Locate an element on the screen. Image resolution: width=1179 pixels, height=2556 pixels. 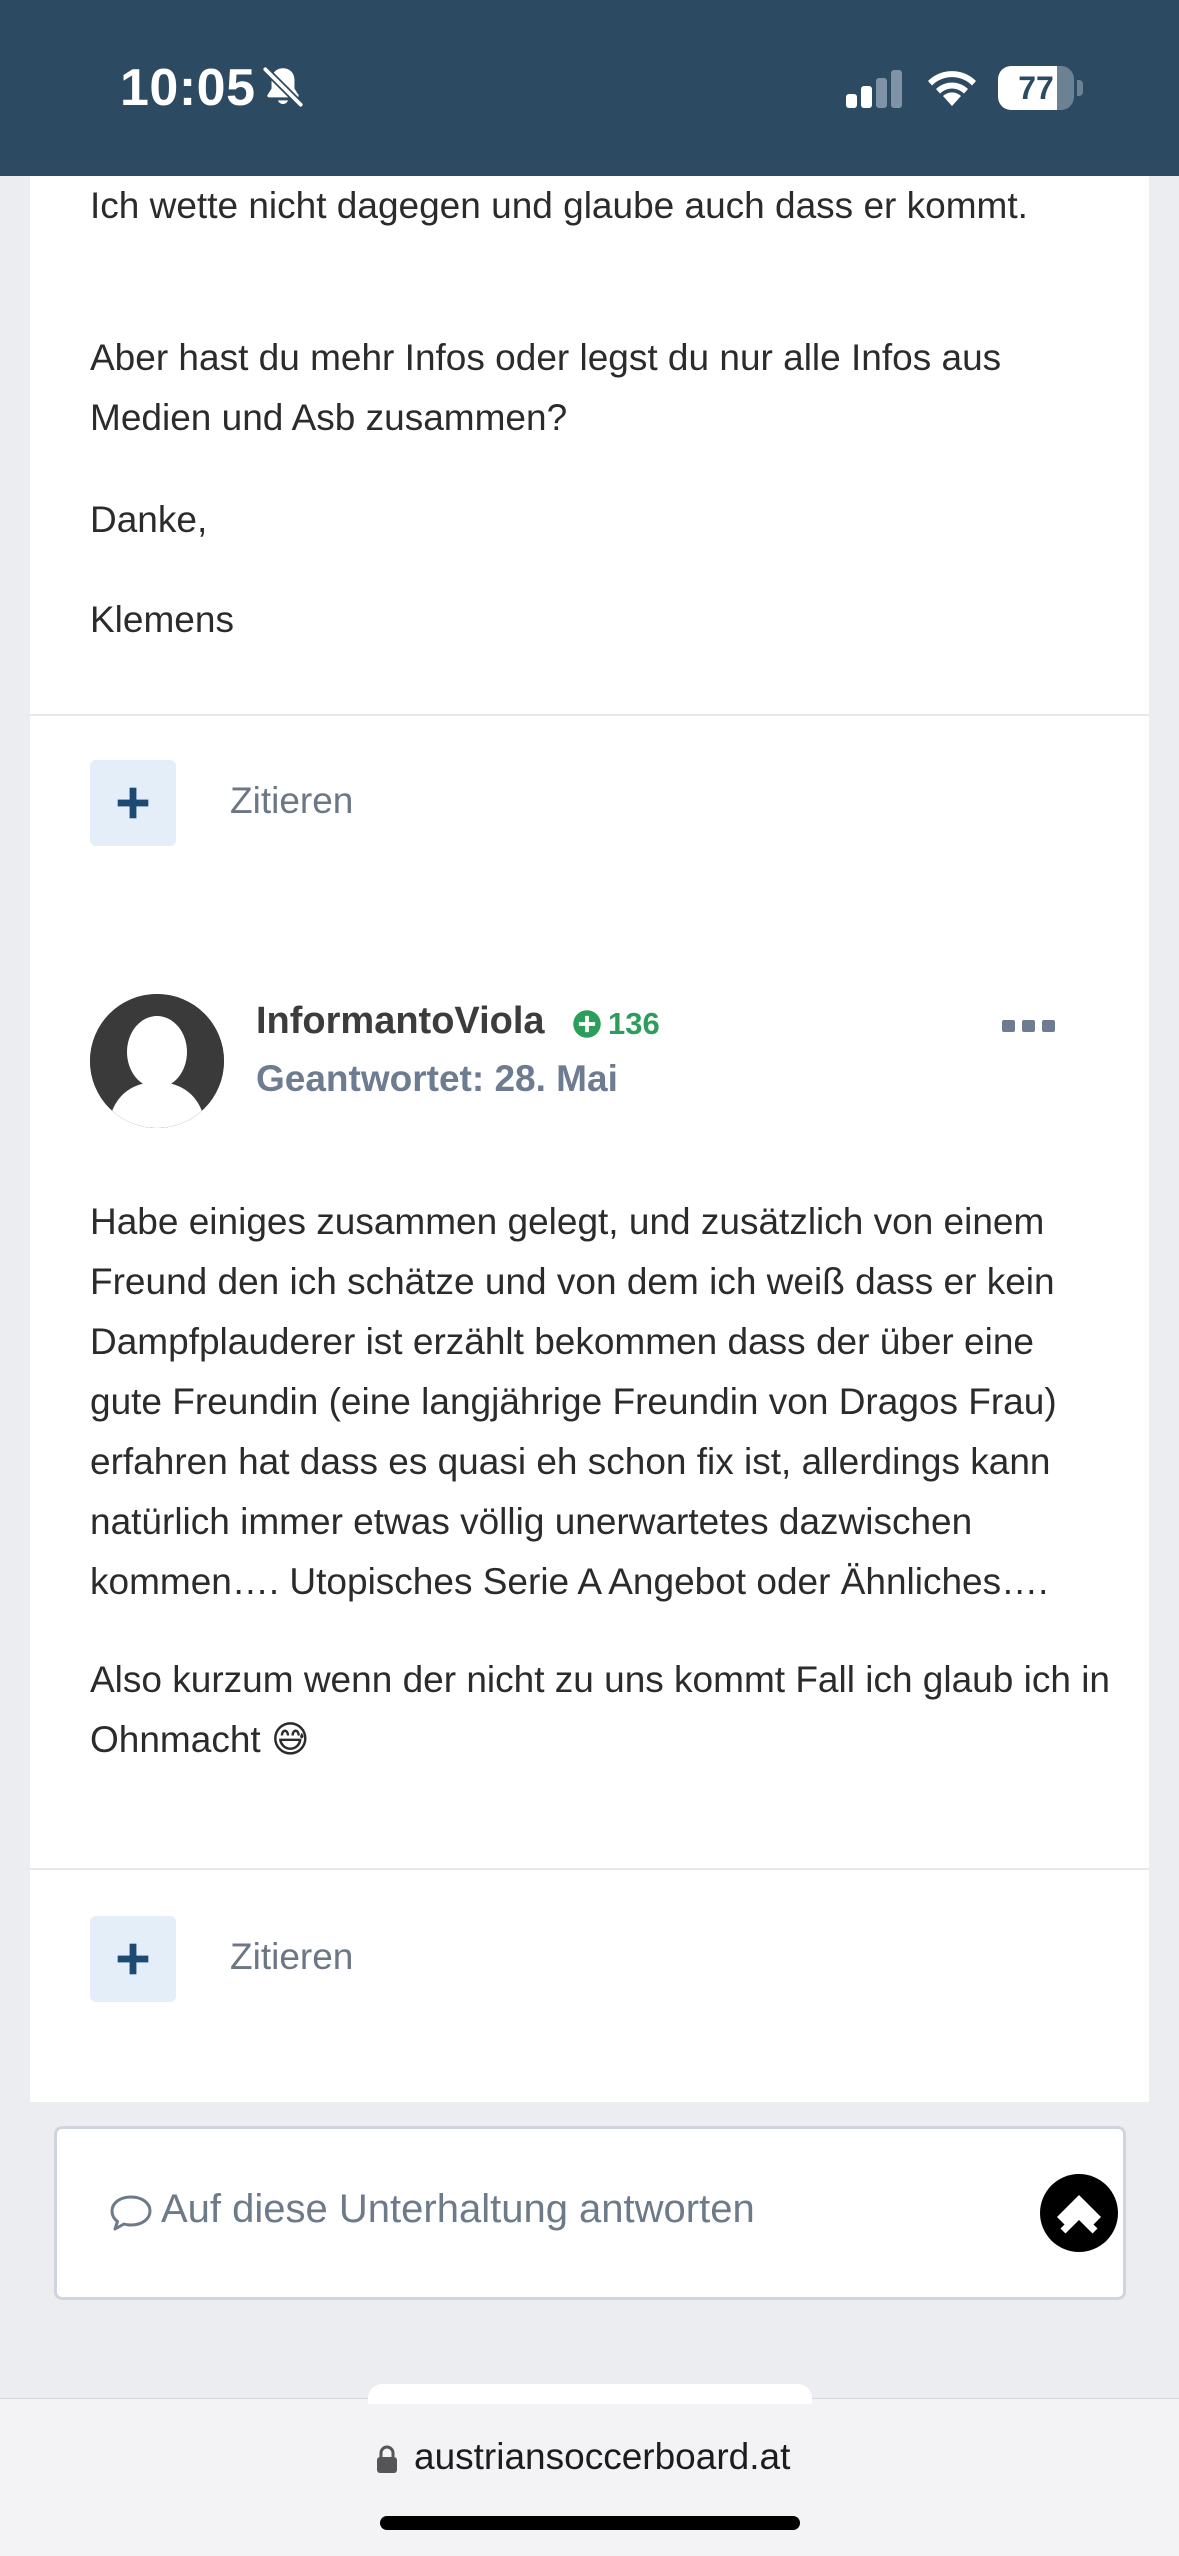
signal-icon is located at coordinates (874, 89).